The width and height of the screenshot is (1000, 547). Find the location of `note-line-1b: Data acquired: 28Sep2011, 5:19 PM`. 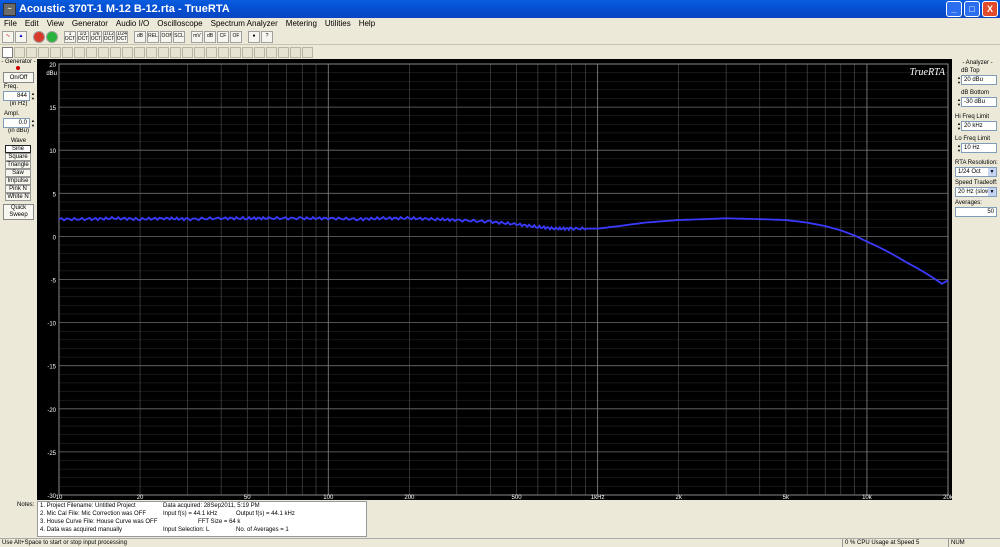

note-line-1b: Data acquired: 28Sep2011, 5:19 PM is located at coordinates (211, 506).